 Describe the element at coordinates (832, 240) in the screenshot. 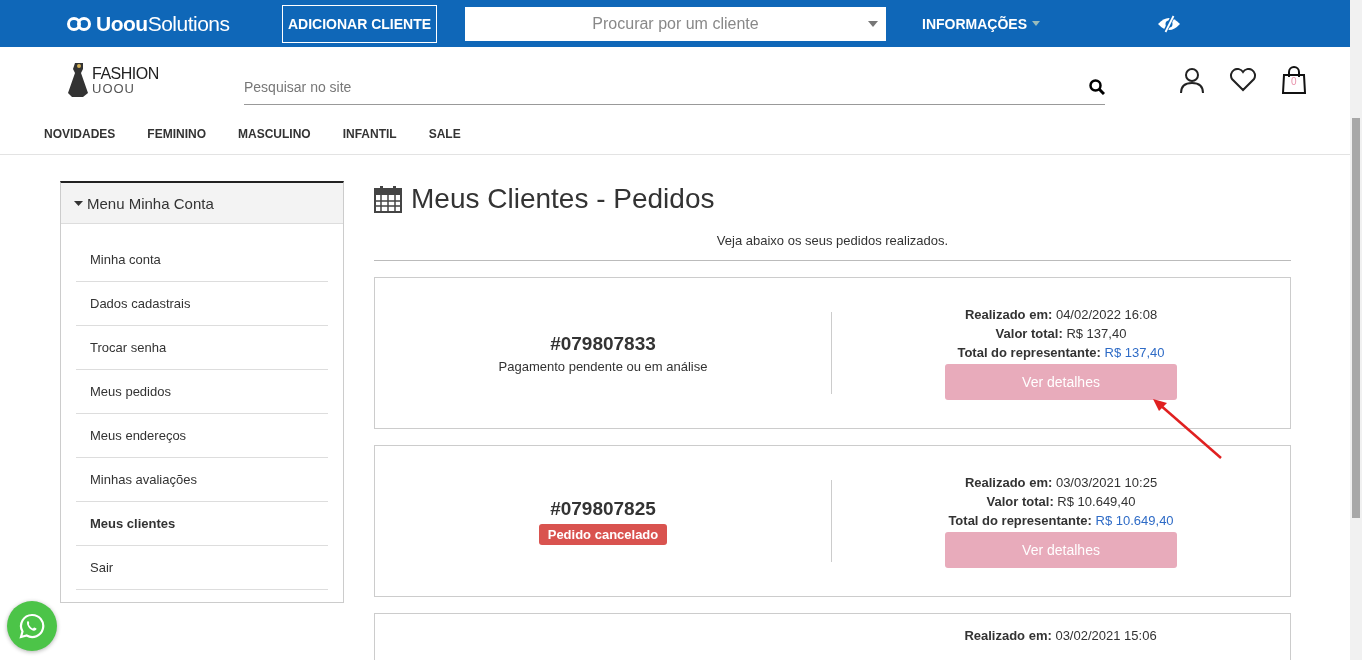

I see `page-subtitle: Veja abaixo os seus pedidos realizados.` at that location.